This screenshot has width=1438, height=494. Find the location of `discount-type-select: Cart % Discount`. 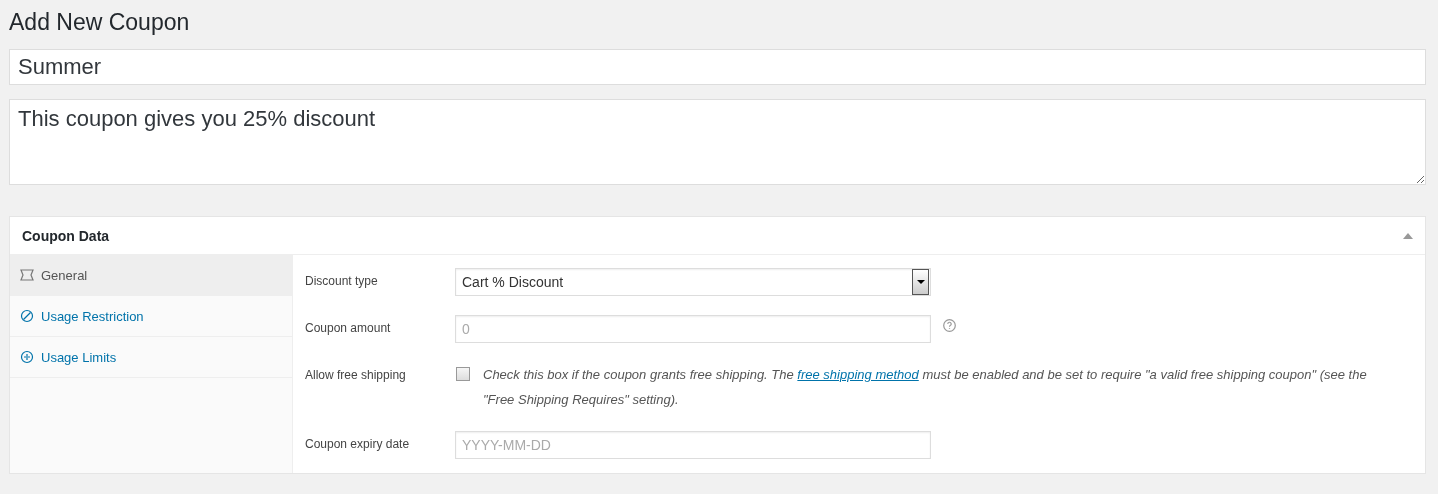

discount-type-select: Cart % Discount is located at coordinates (693, 282).